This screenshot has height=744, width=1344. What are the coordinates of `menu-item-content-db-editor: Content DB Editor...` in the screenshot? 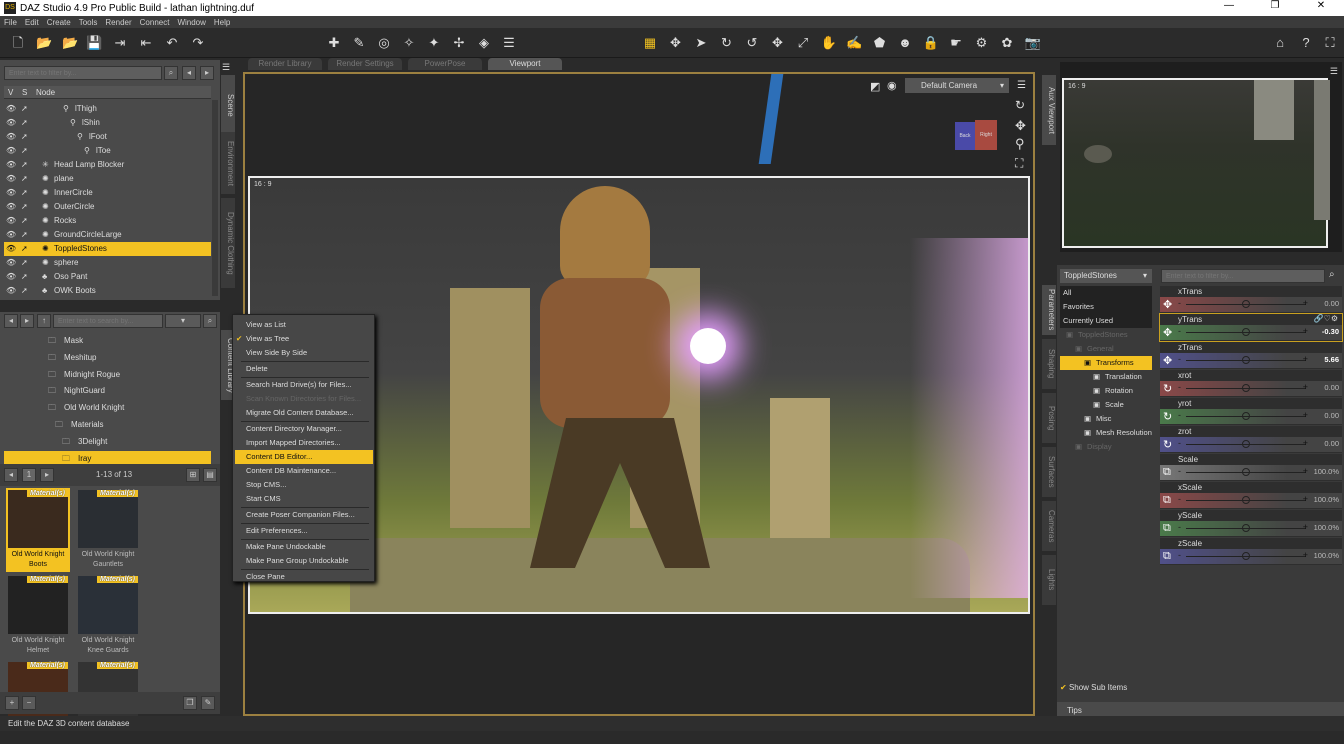 It's located at (304, 457).